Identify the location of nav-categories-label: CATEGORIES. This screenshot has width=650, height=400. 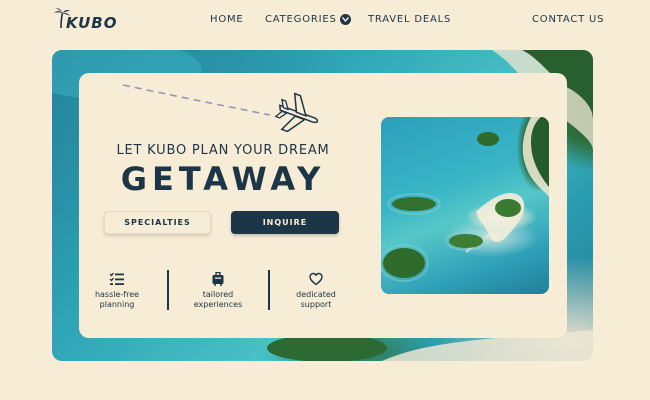
(301, 19).